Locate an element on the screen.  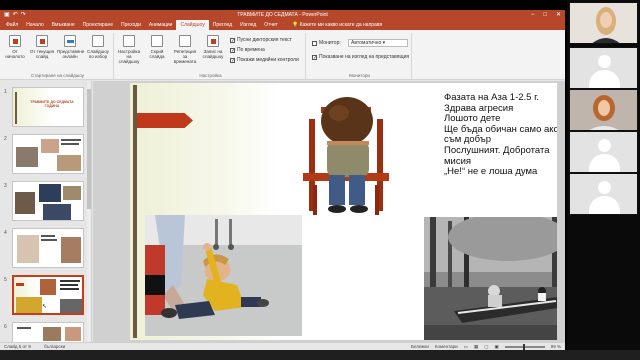
use-timings-label: По времена is located at coordinates (251, 50).